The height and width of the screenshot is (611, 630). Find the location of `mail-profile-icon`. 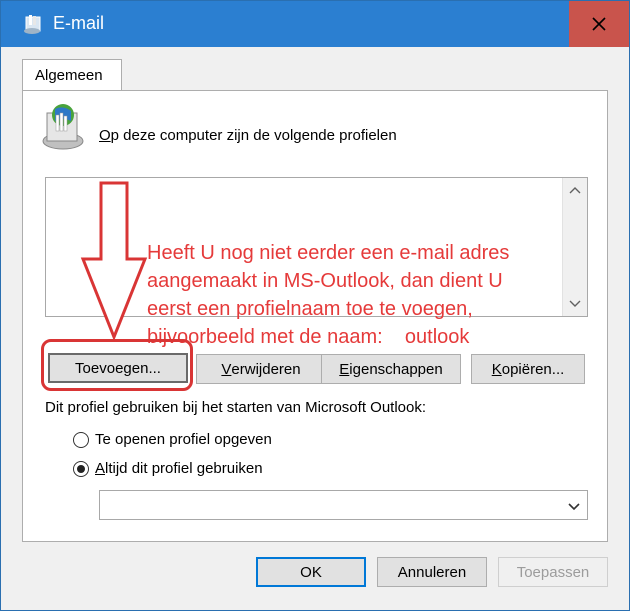

mail-profile-icon is located at coordinates (32, 24).